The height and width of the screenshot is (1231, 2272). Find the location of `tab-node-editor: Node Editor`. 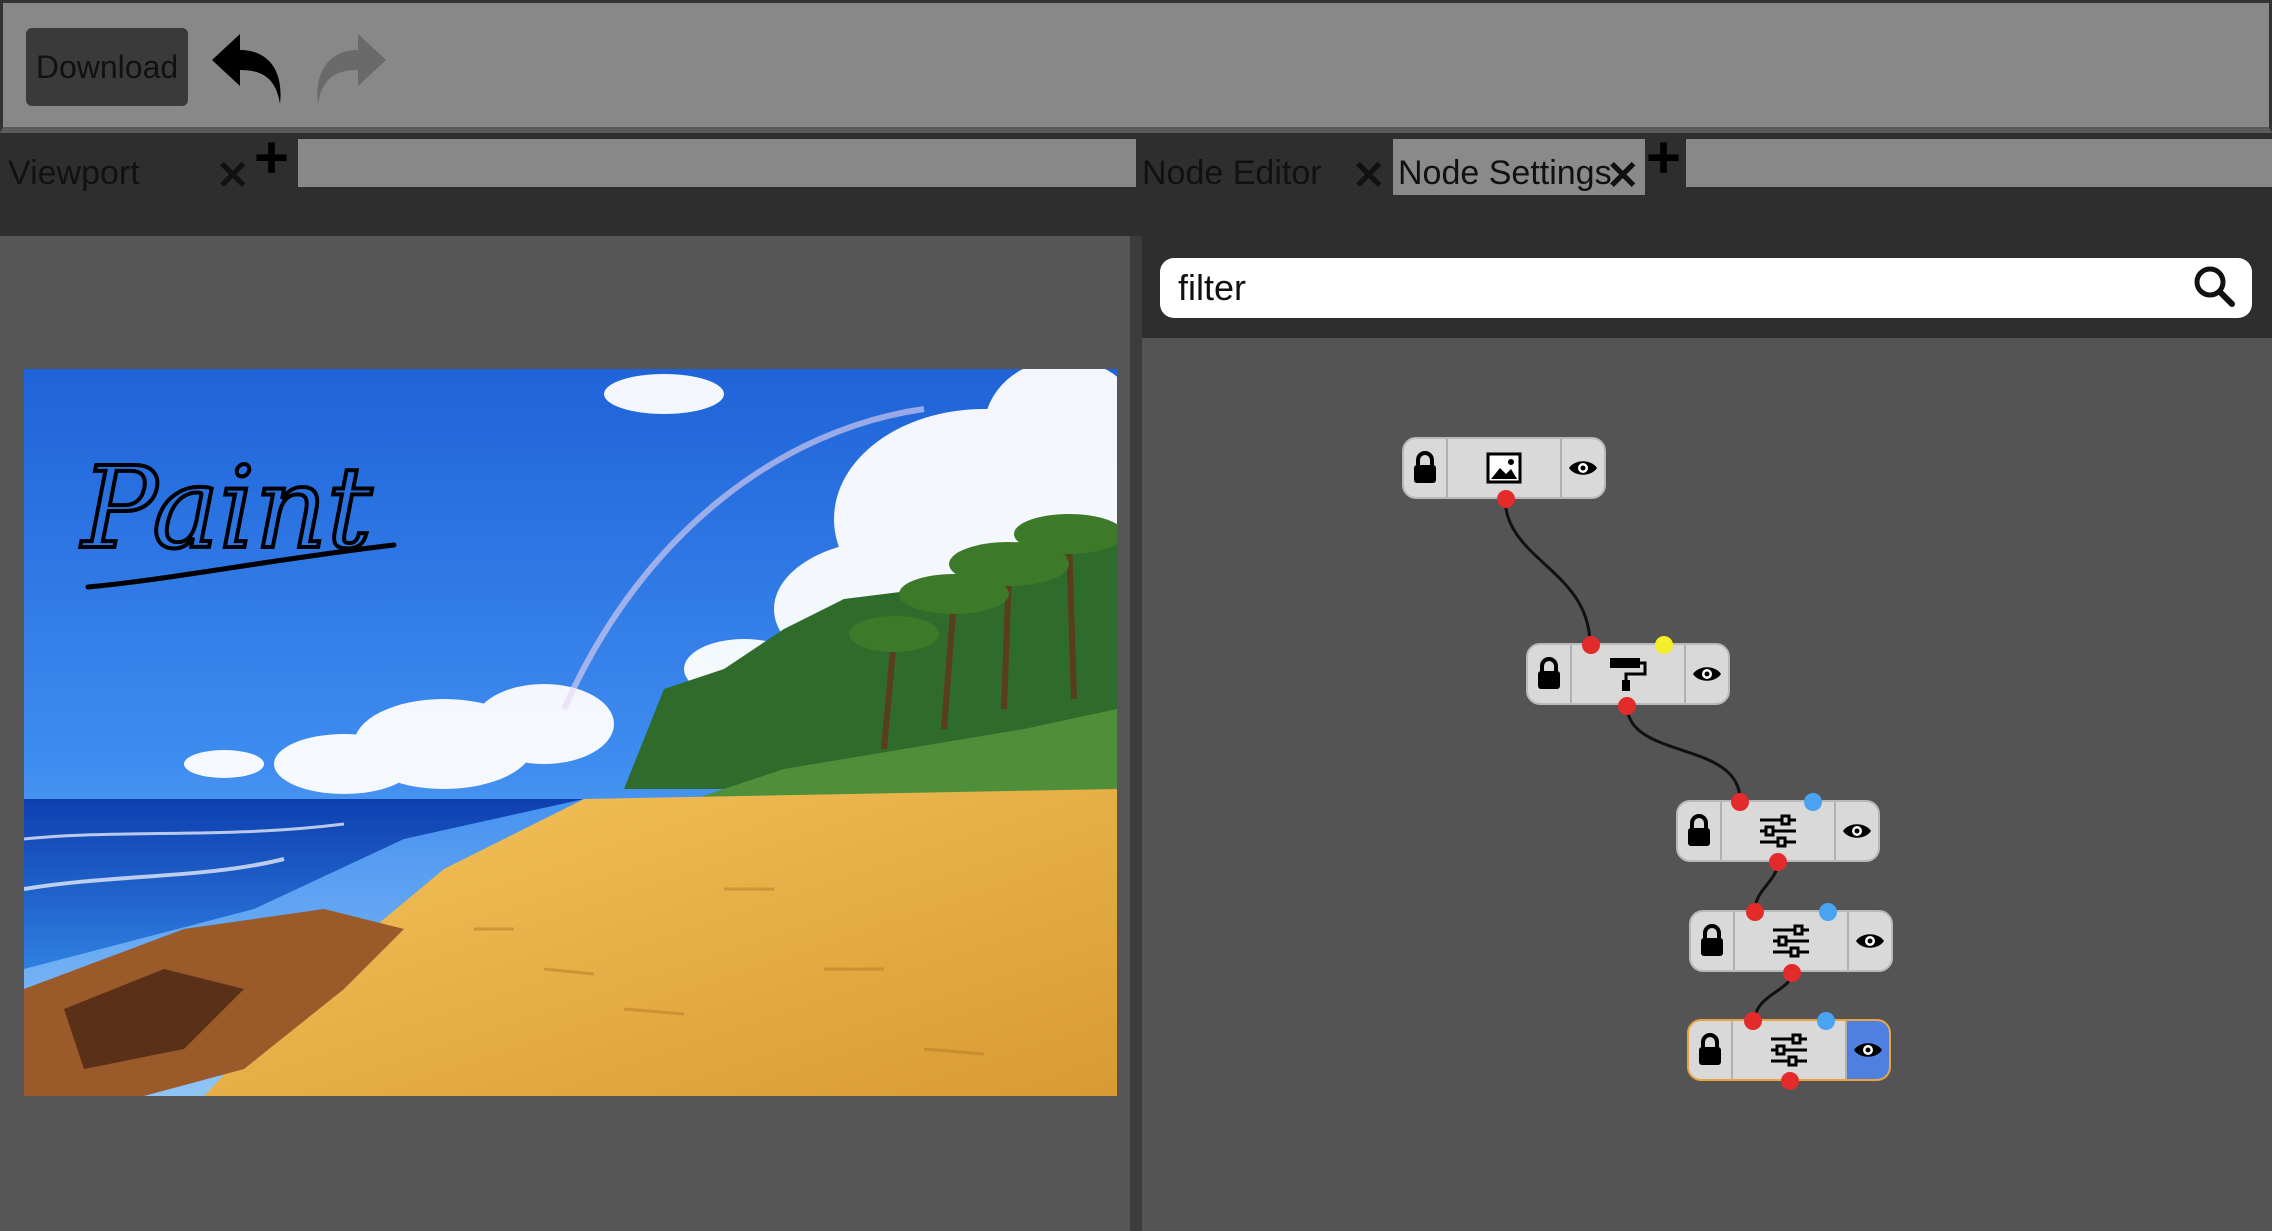

tab-node-editor: Node Editor is located at coordinates (1232, 167).